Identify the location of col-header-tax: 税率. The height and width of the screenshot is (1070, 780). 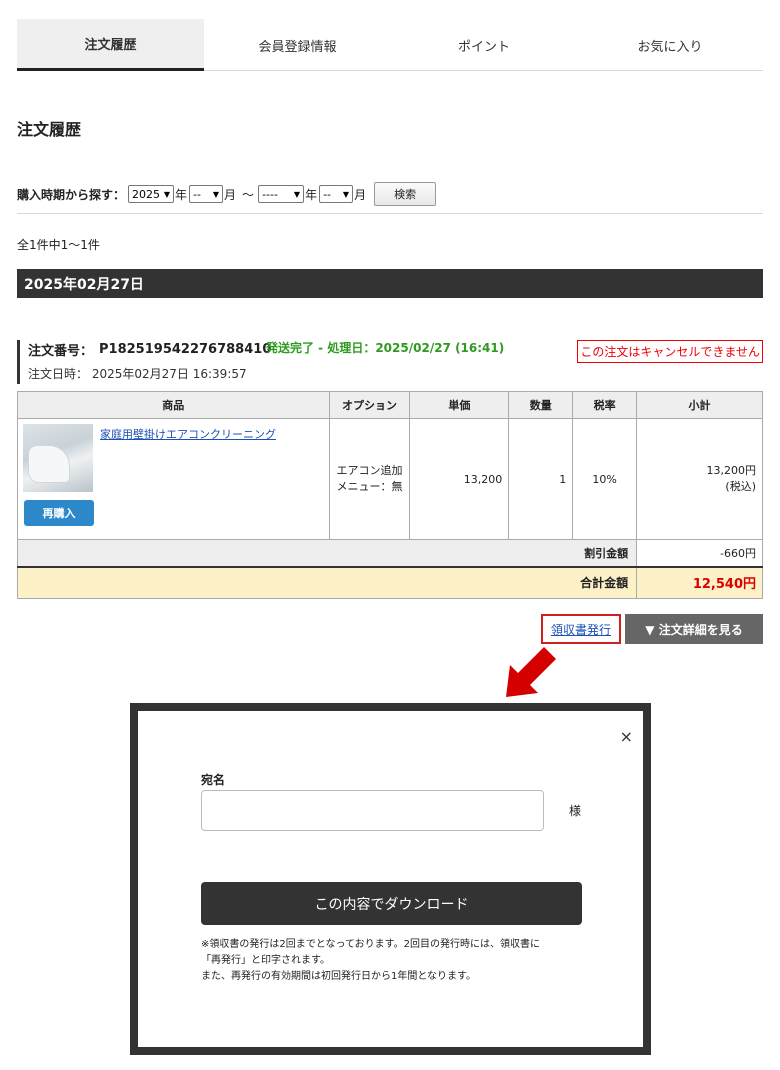
(605, 405).